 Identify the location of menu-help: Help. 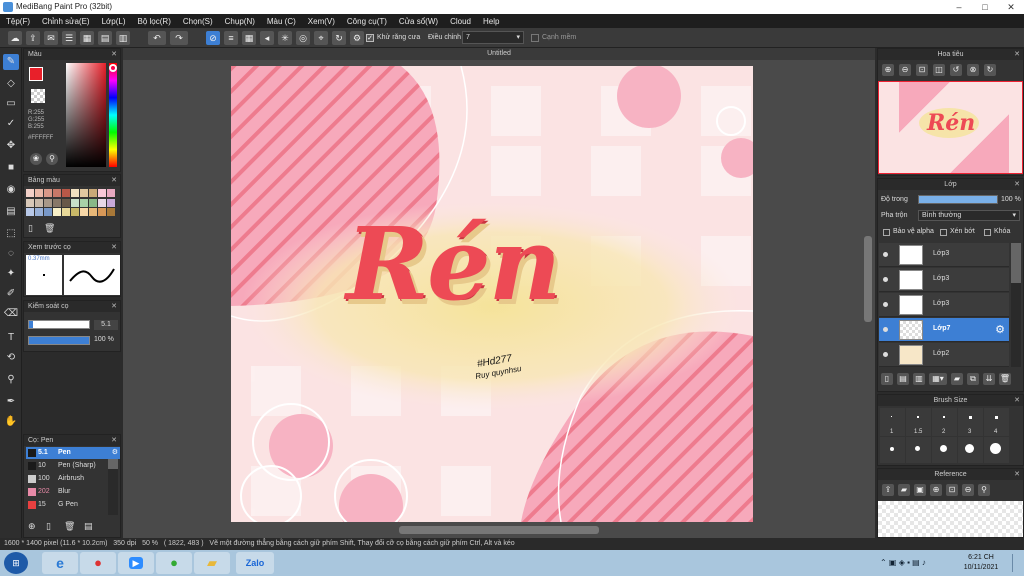
(491, 21).